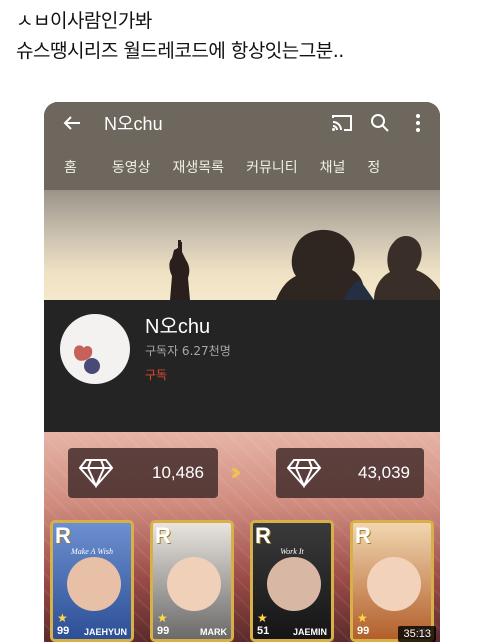 This screenshot has width=480, height=642. What do you see at coordinates (131, 167) in the screenshot?
I see `tab-videos: 동영상` at bounding box center [131, 167].